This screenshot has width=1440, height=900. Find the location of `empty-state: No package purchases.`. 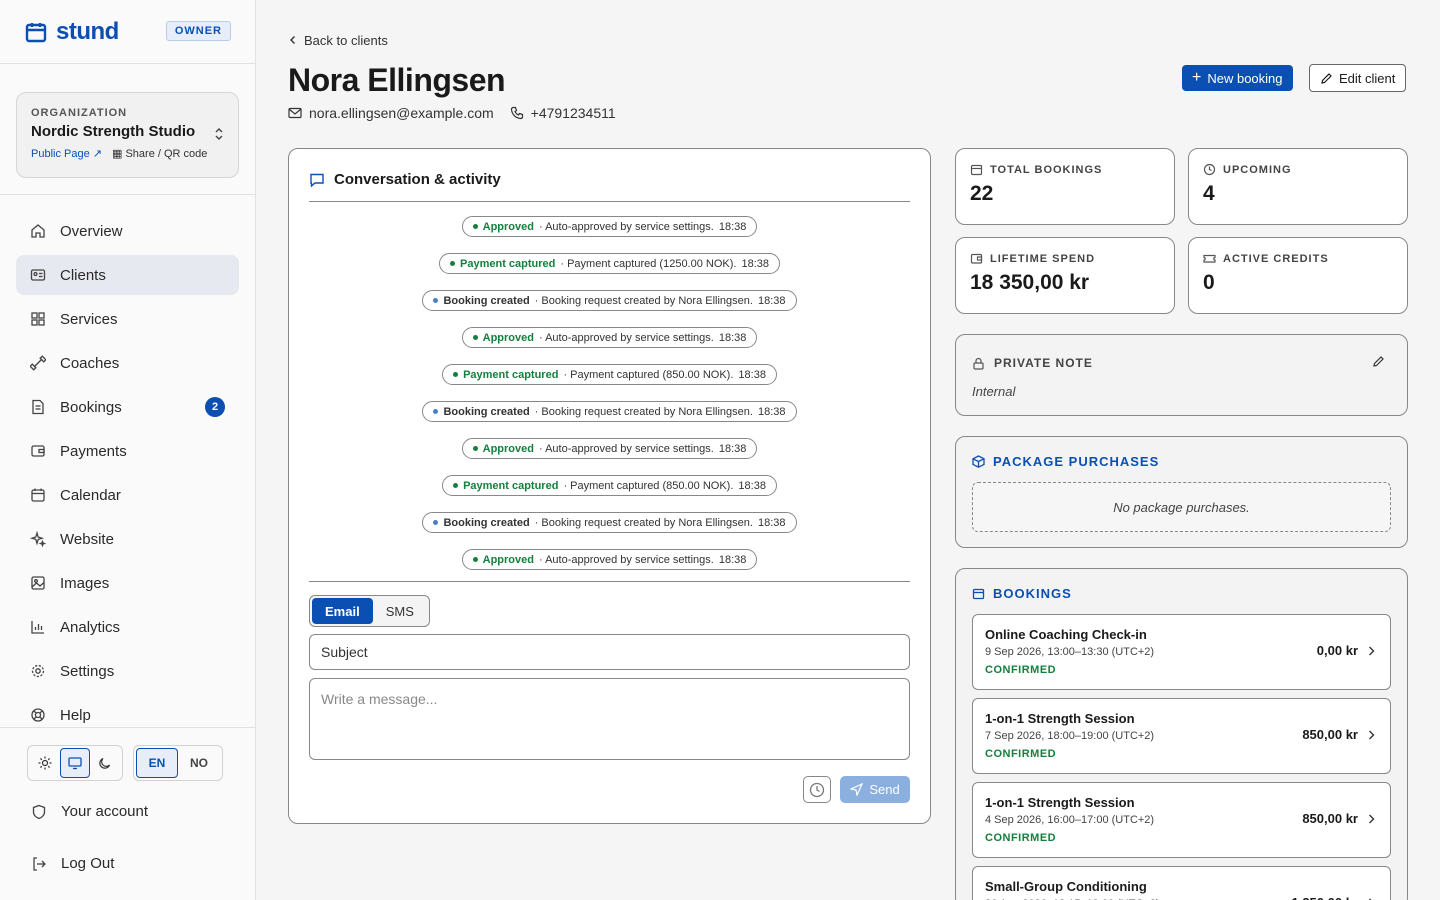

empty-state: No package purchases. is located at coordinates (1181, 507).